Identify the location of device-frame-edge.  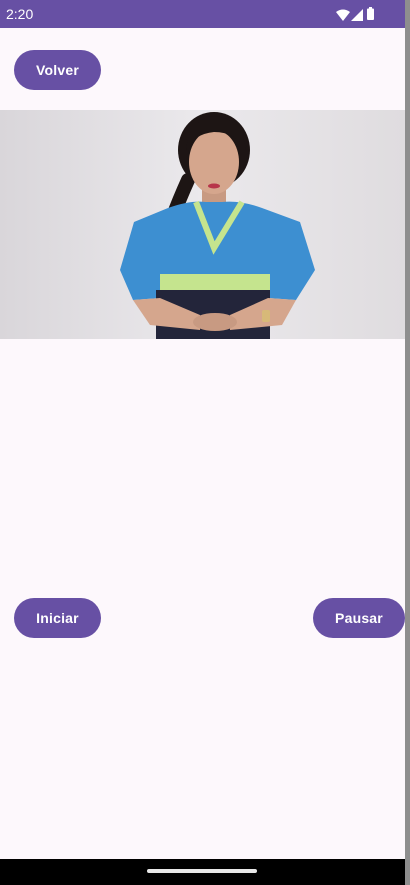
(407, 442).